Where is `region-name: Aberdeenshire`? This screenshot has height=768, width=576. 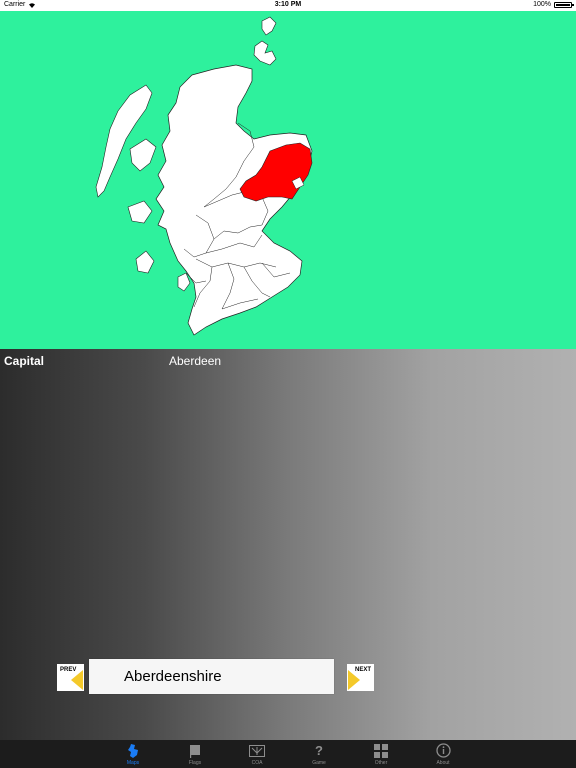 region-name: Aberdeenshire is located at coordinates (173, 676).